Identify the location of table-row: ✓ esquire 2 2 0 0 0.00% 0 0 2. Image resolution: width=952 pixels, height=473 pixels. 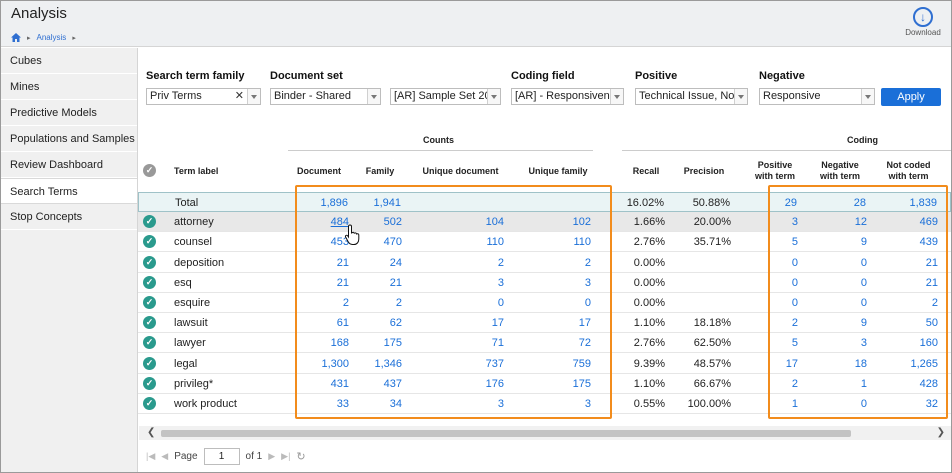
(544, 303).